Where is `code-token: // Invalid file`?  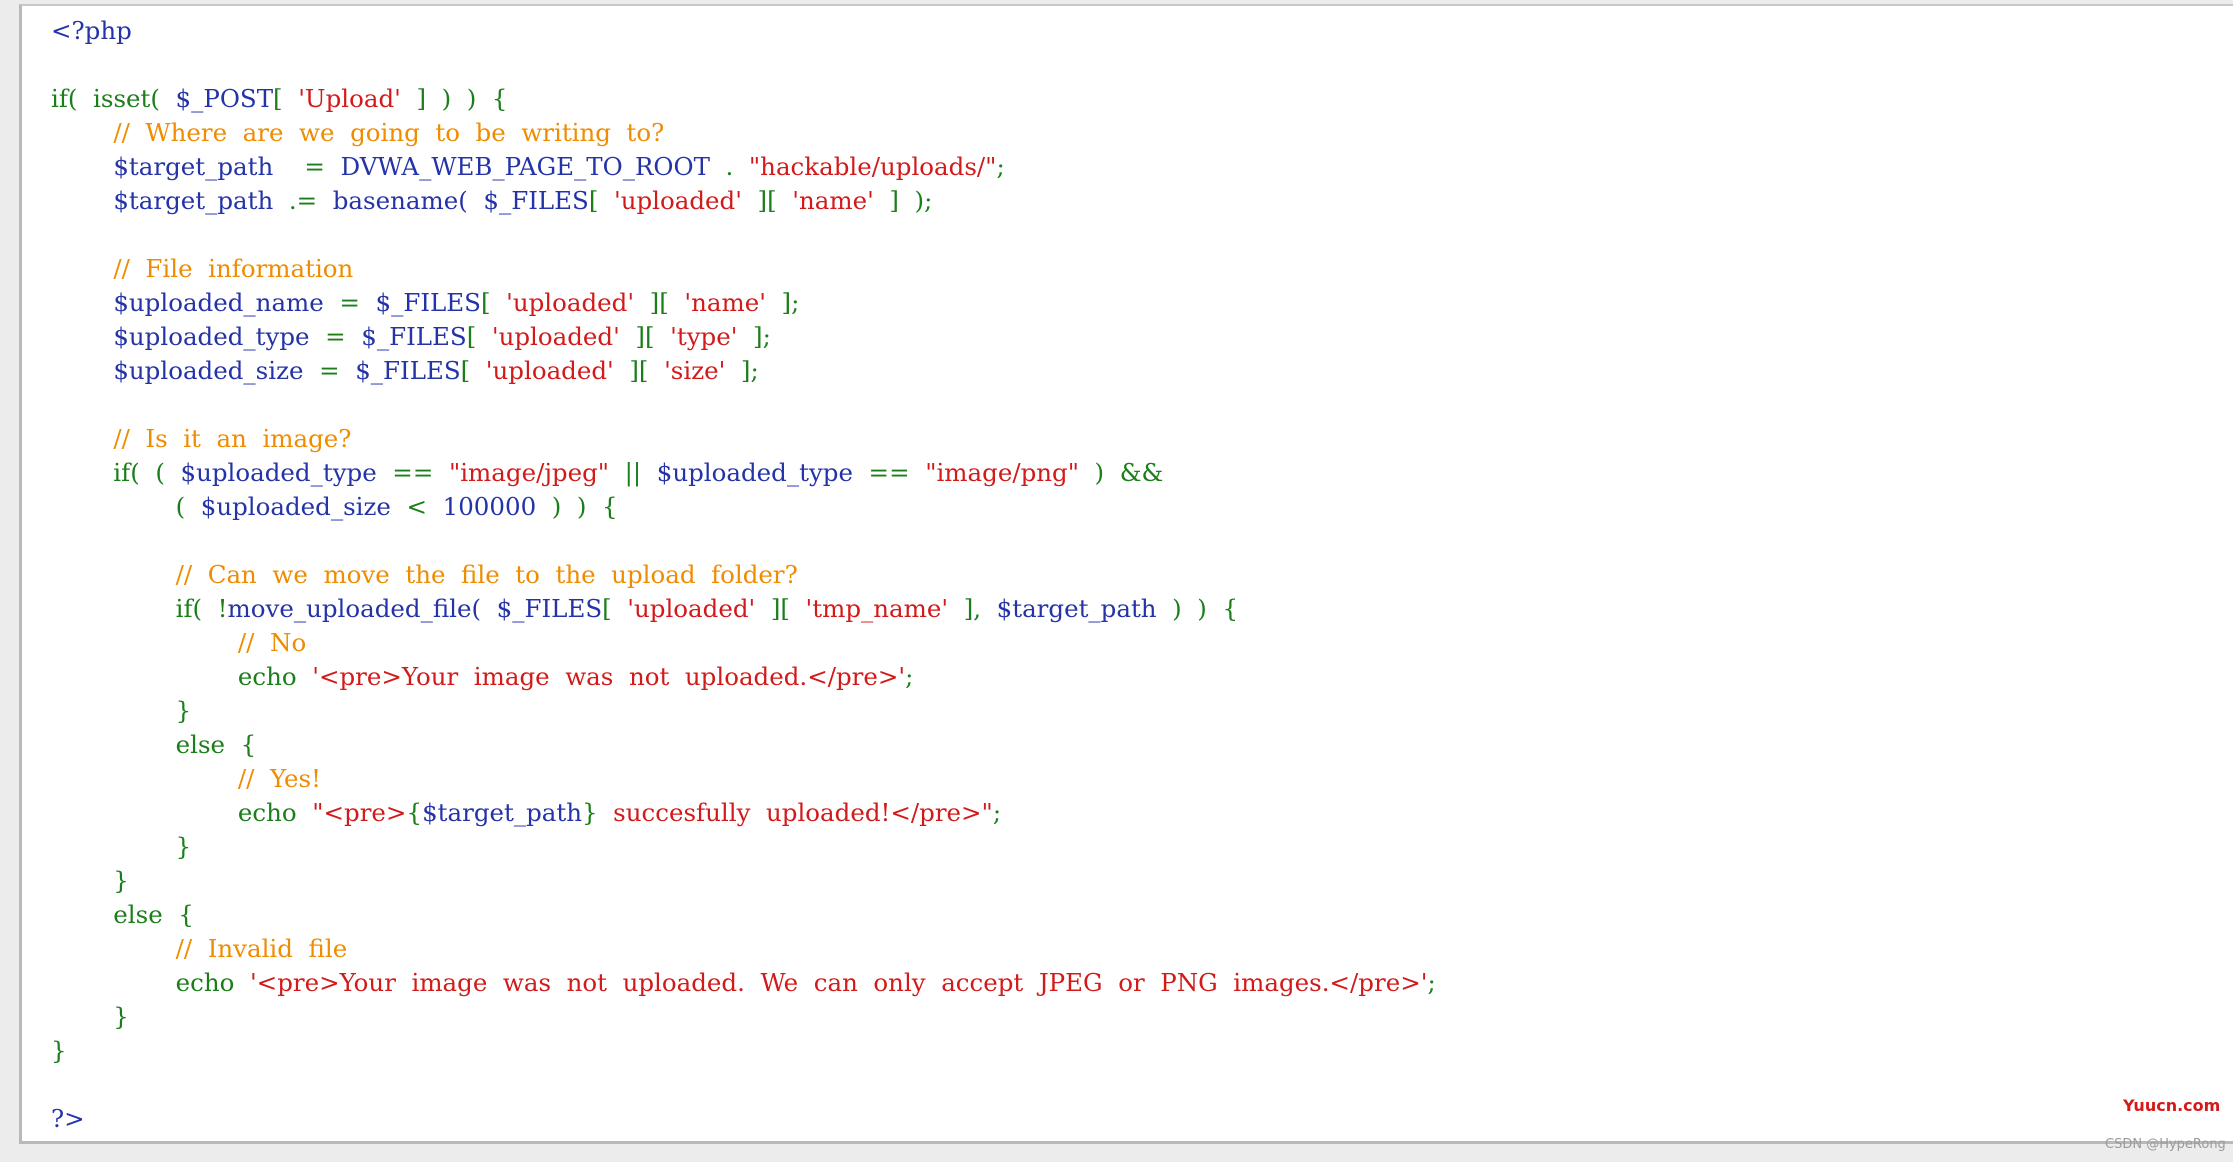
code-token: // Invalid file is located at coordinates (261, 948).